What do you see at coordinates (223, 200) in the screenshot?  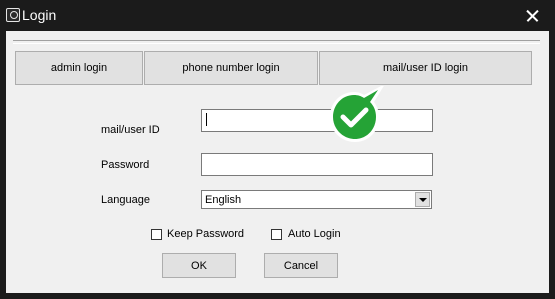 I see `language-selected-value: English` at bounding box center [223, 200].